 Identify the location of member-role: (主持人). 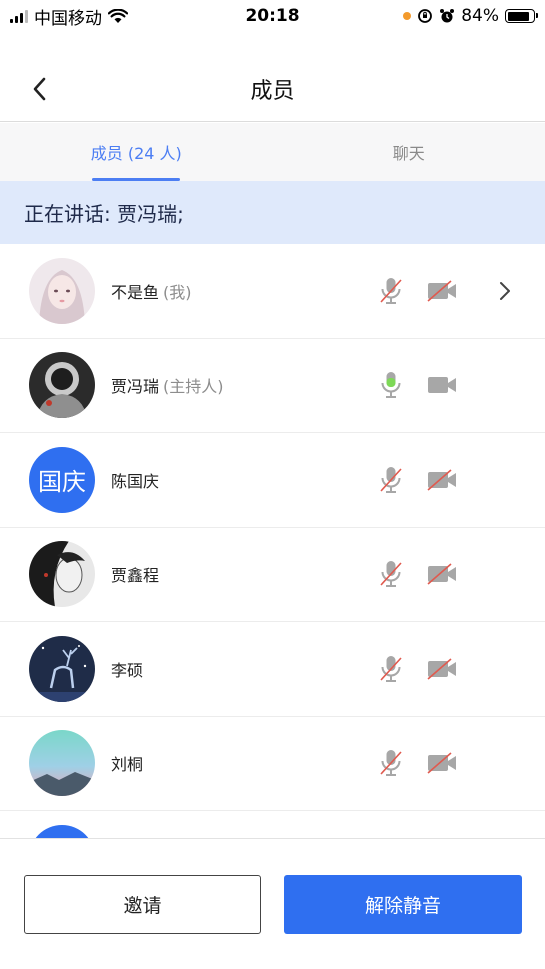
(193, 387).